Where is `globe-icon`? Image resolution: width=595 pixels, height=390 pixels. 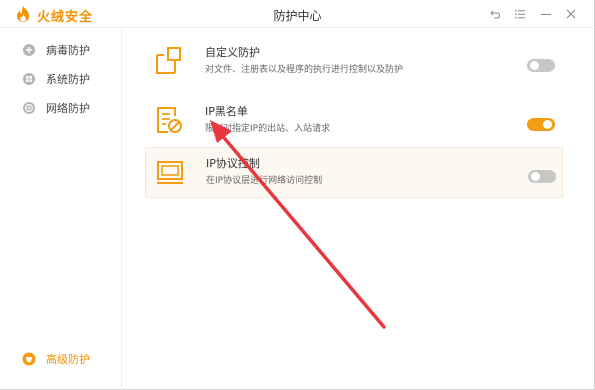 globe-icon is located at coordinates (29, 108).